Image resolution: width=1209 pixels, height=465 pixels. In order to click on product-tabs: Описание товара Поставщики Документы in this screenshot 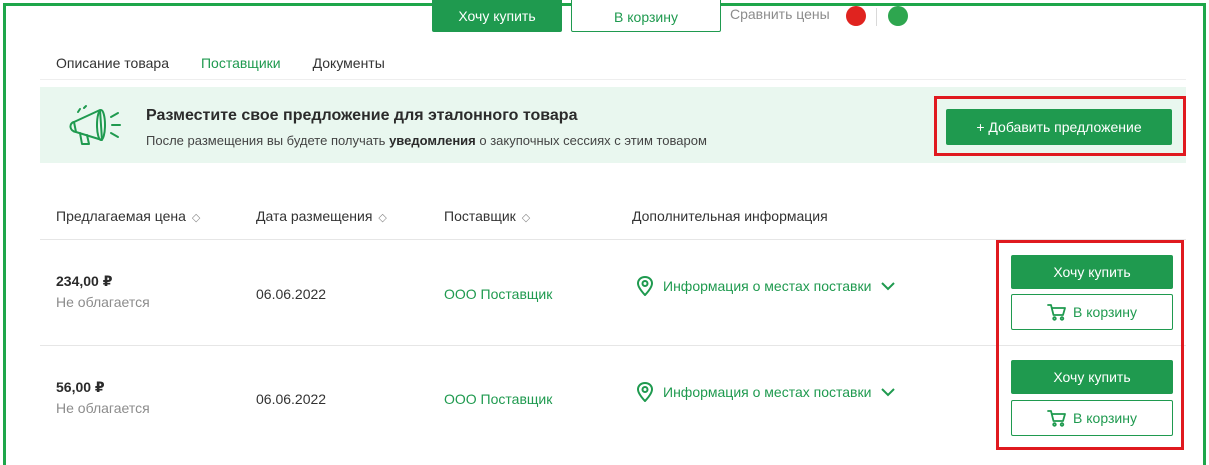, I will do `click(220, 63)`.